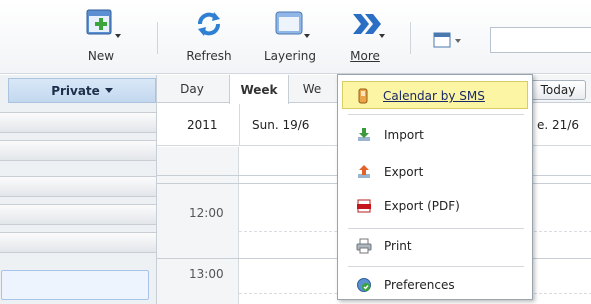 The height and width of the screenshot is (304, 591). I want to click on menu-item-preferences: Preferences, so click(435, 285).